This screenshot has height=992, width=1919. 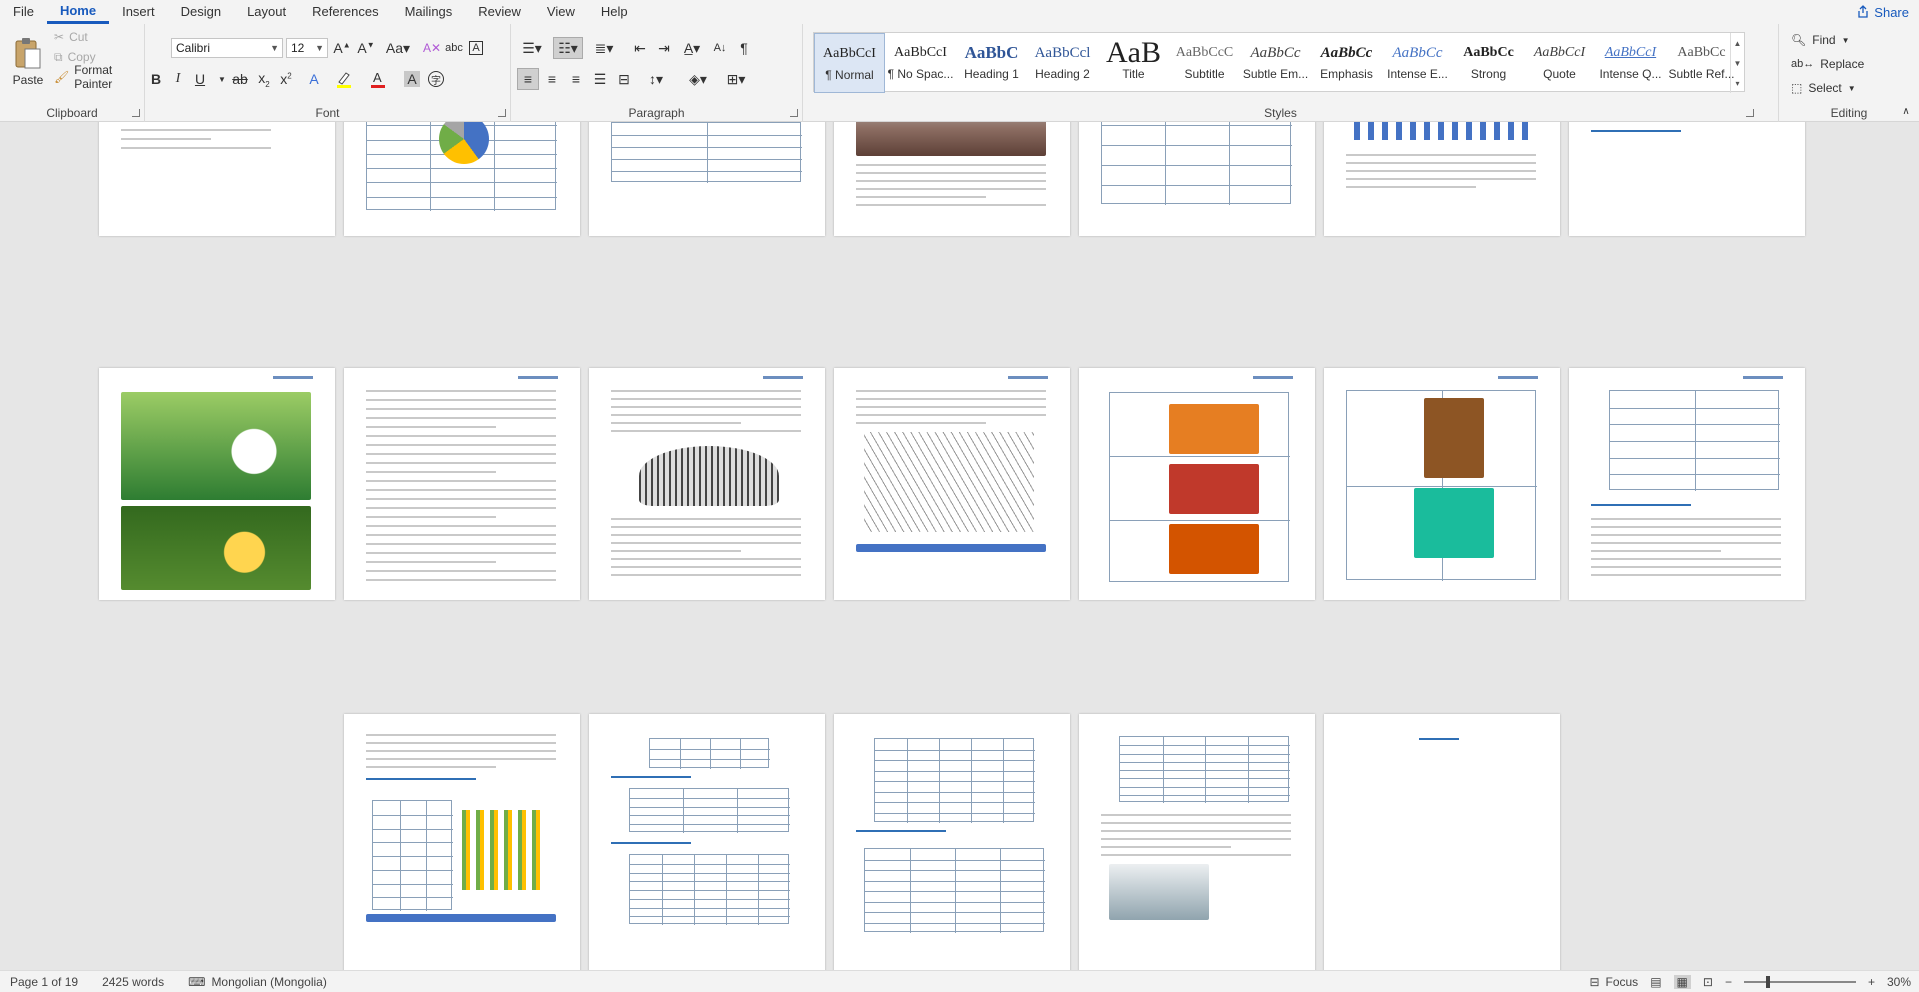 What do you see at coordinates (156, 79) in the screenshot?
I see `bold-button: B` at bounding box center [156, 79].